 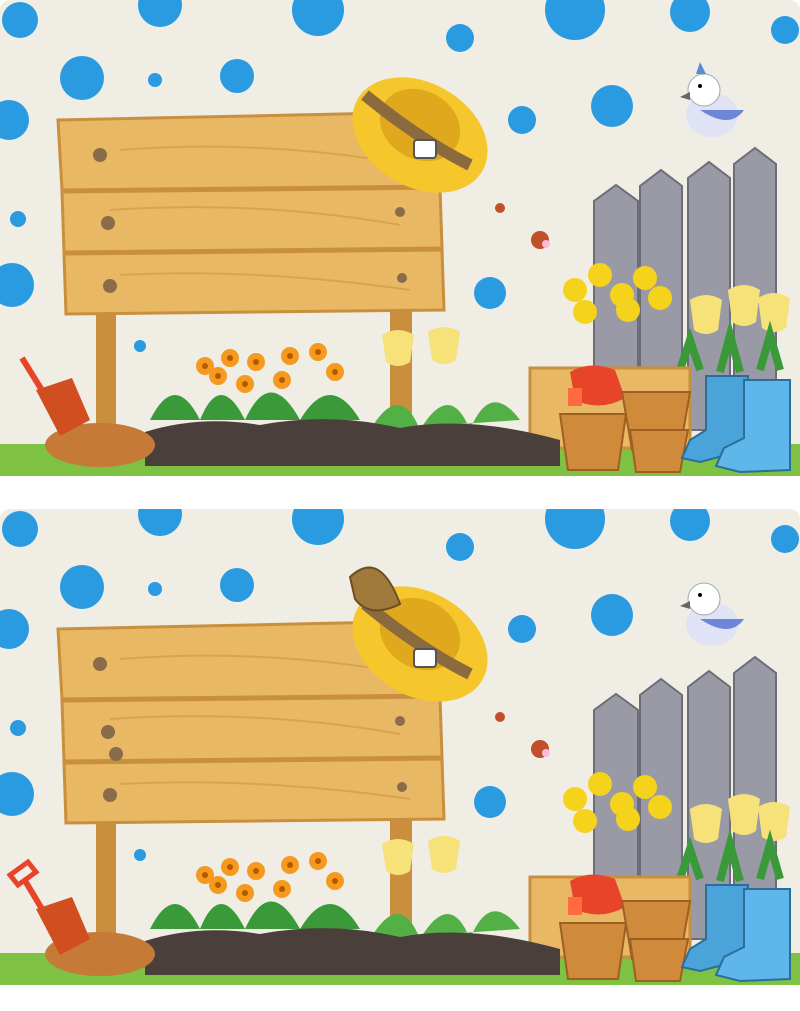 I want to click on extra-nail, so click(x=116, y=754).